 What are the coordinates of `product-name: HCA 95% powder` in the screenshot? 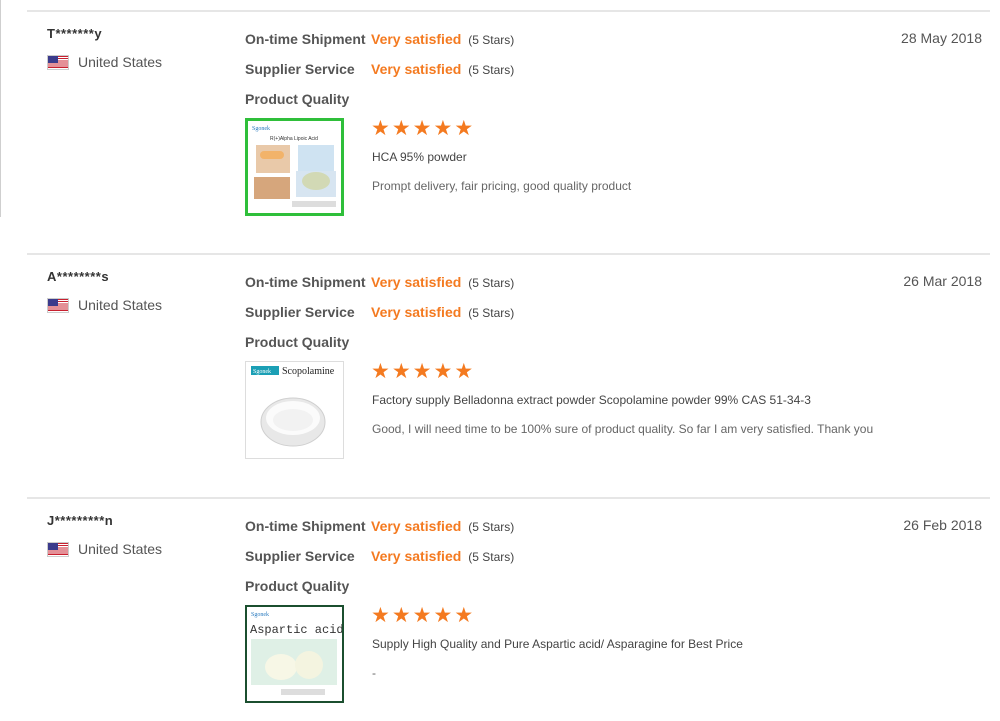 It's located at (419, 157).